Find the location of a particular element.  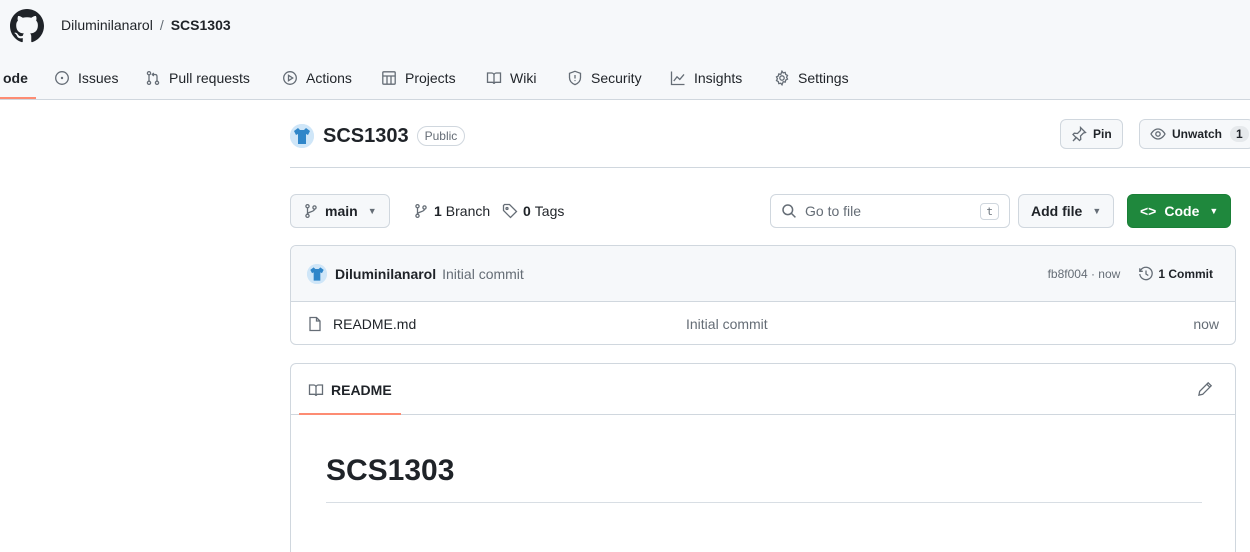

issue-icon is located at coordinates (62, 78).